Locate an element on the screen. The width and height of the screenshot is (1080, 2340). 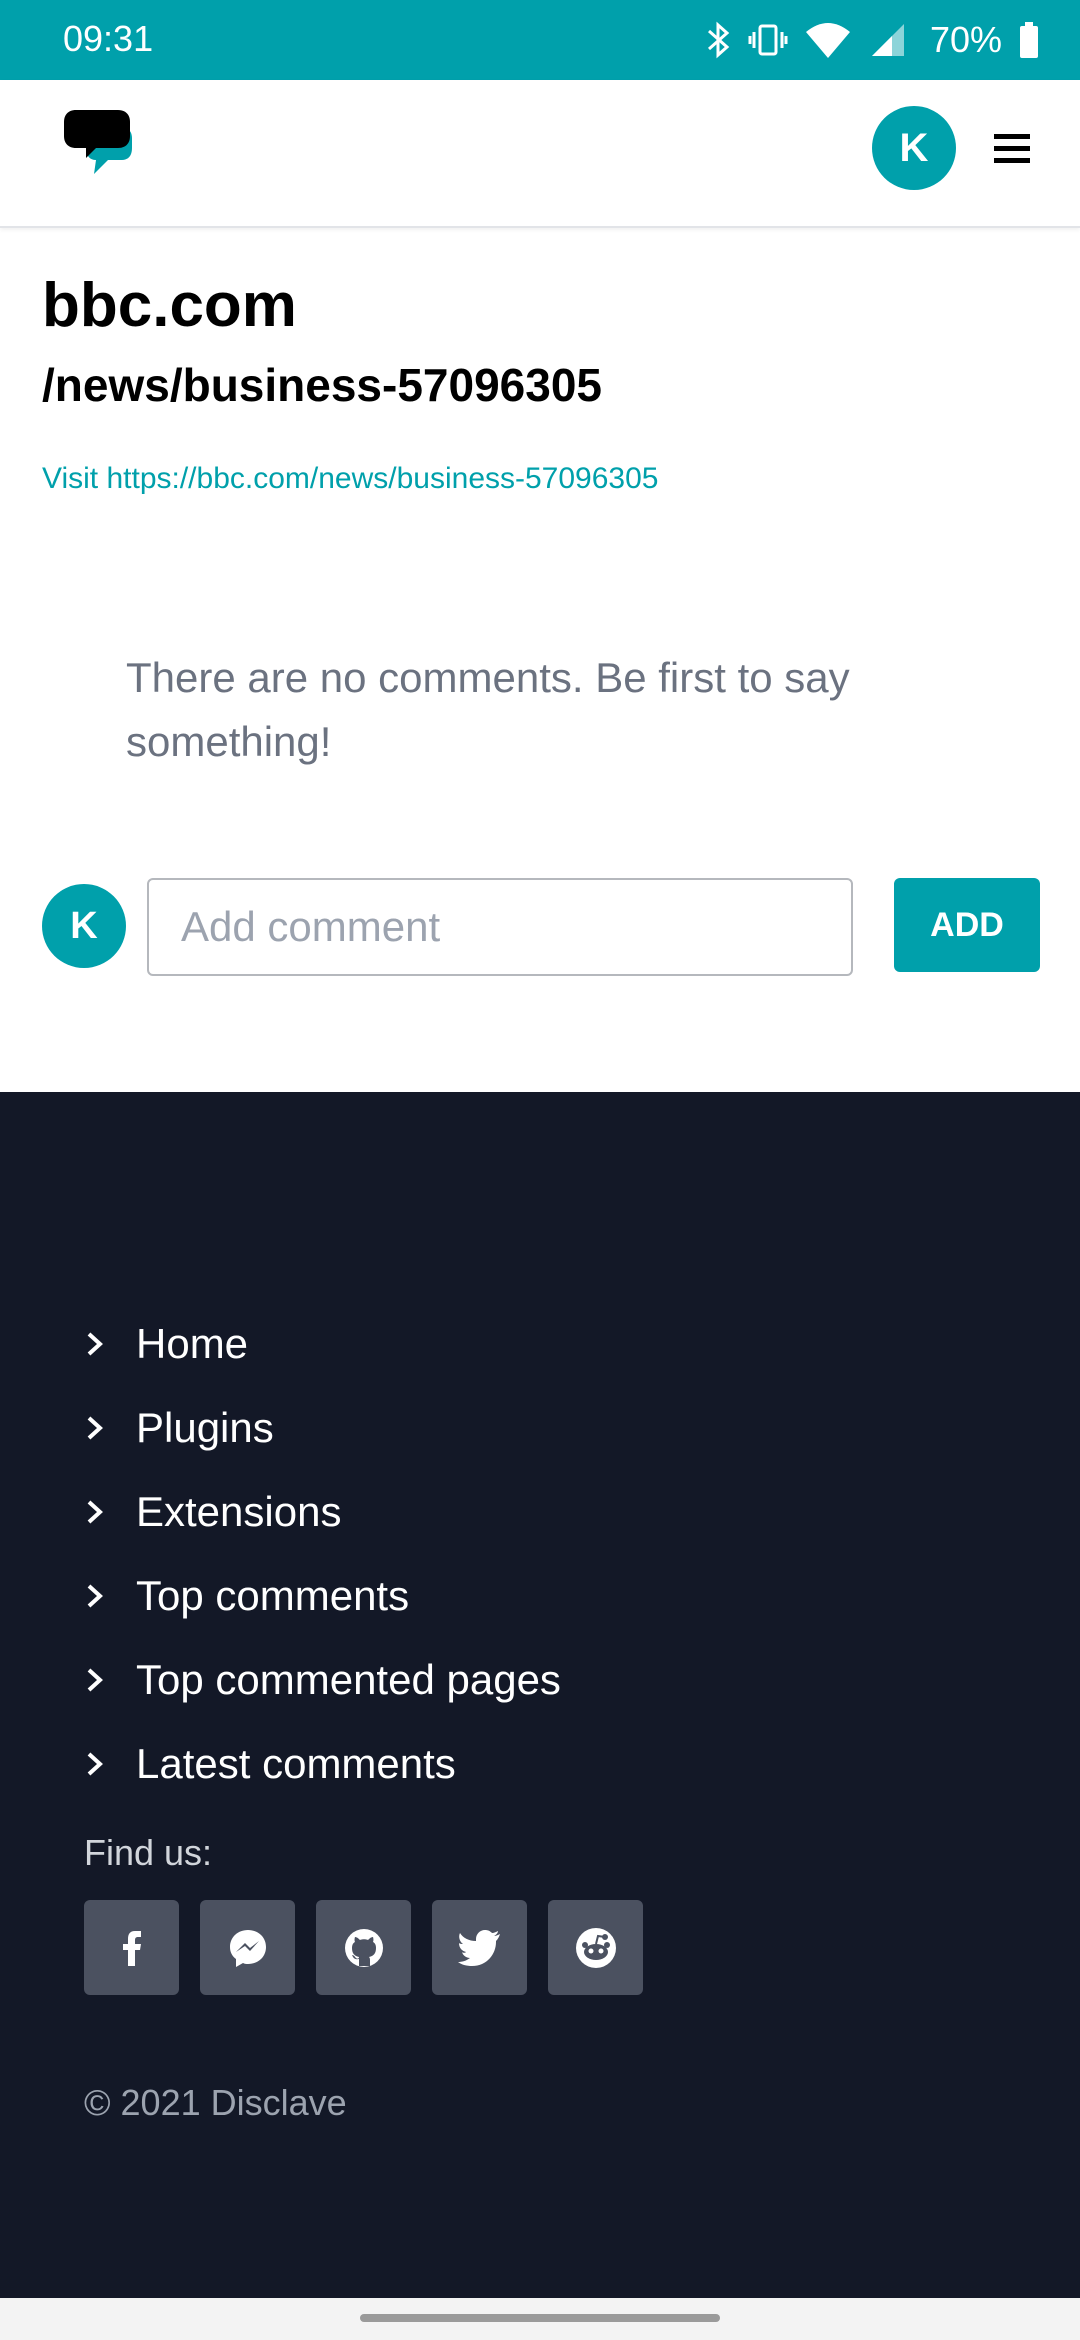
reddit-icon is located at coordinates (595, 1947).